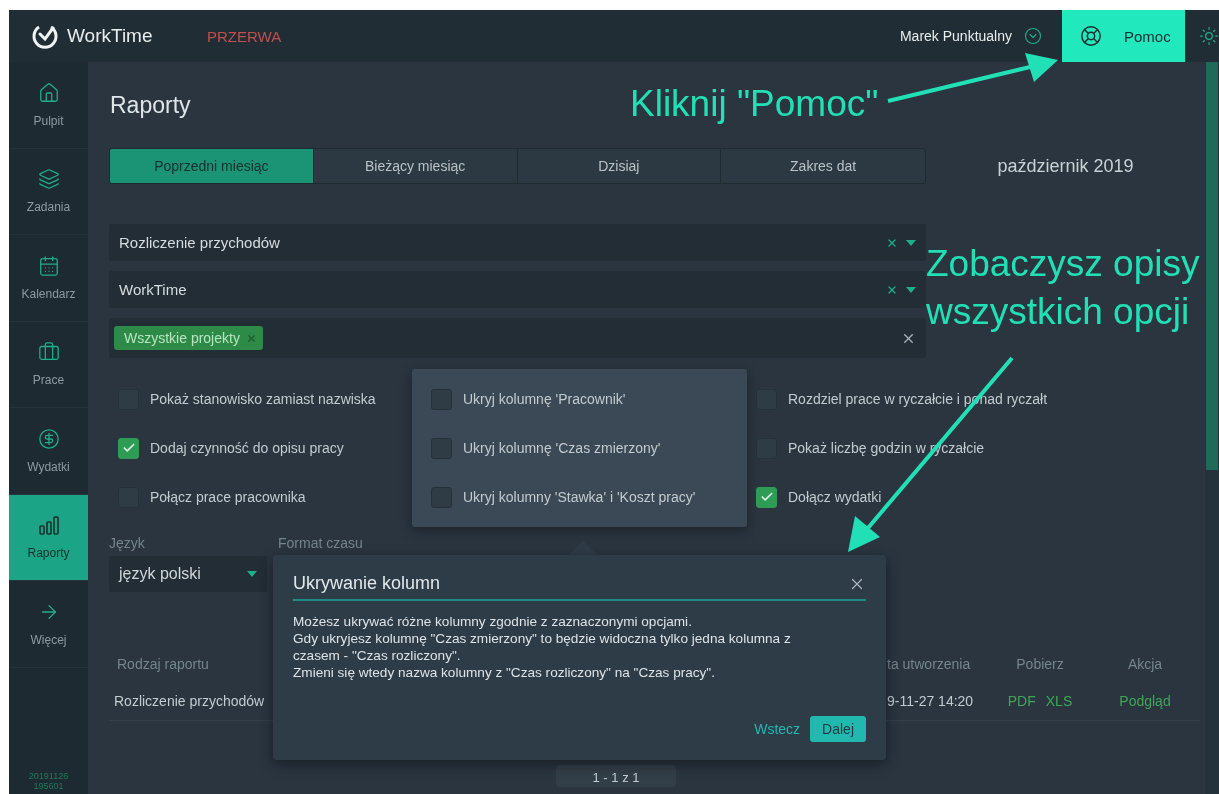 The image size is (1219, 794). What do you see at coordinates (228, 497) in the screenshot?
I see `option-label: Połącz prace pracownika` at bounding box center [228, 497].